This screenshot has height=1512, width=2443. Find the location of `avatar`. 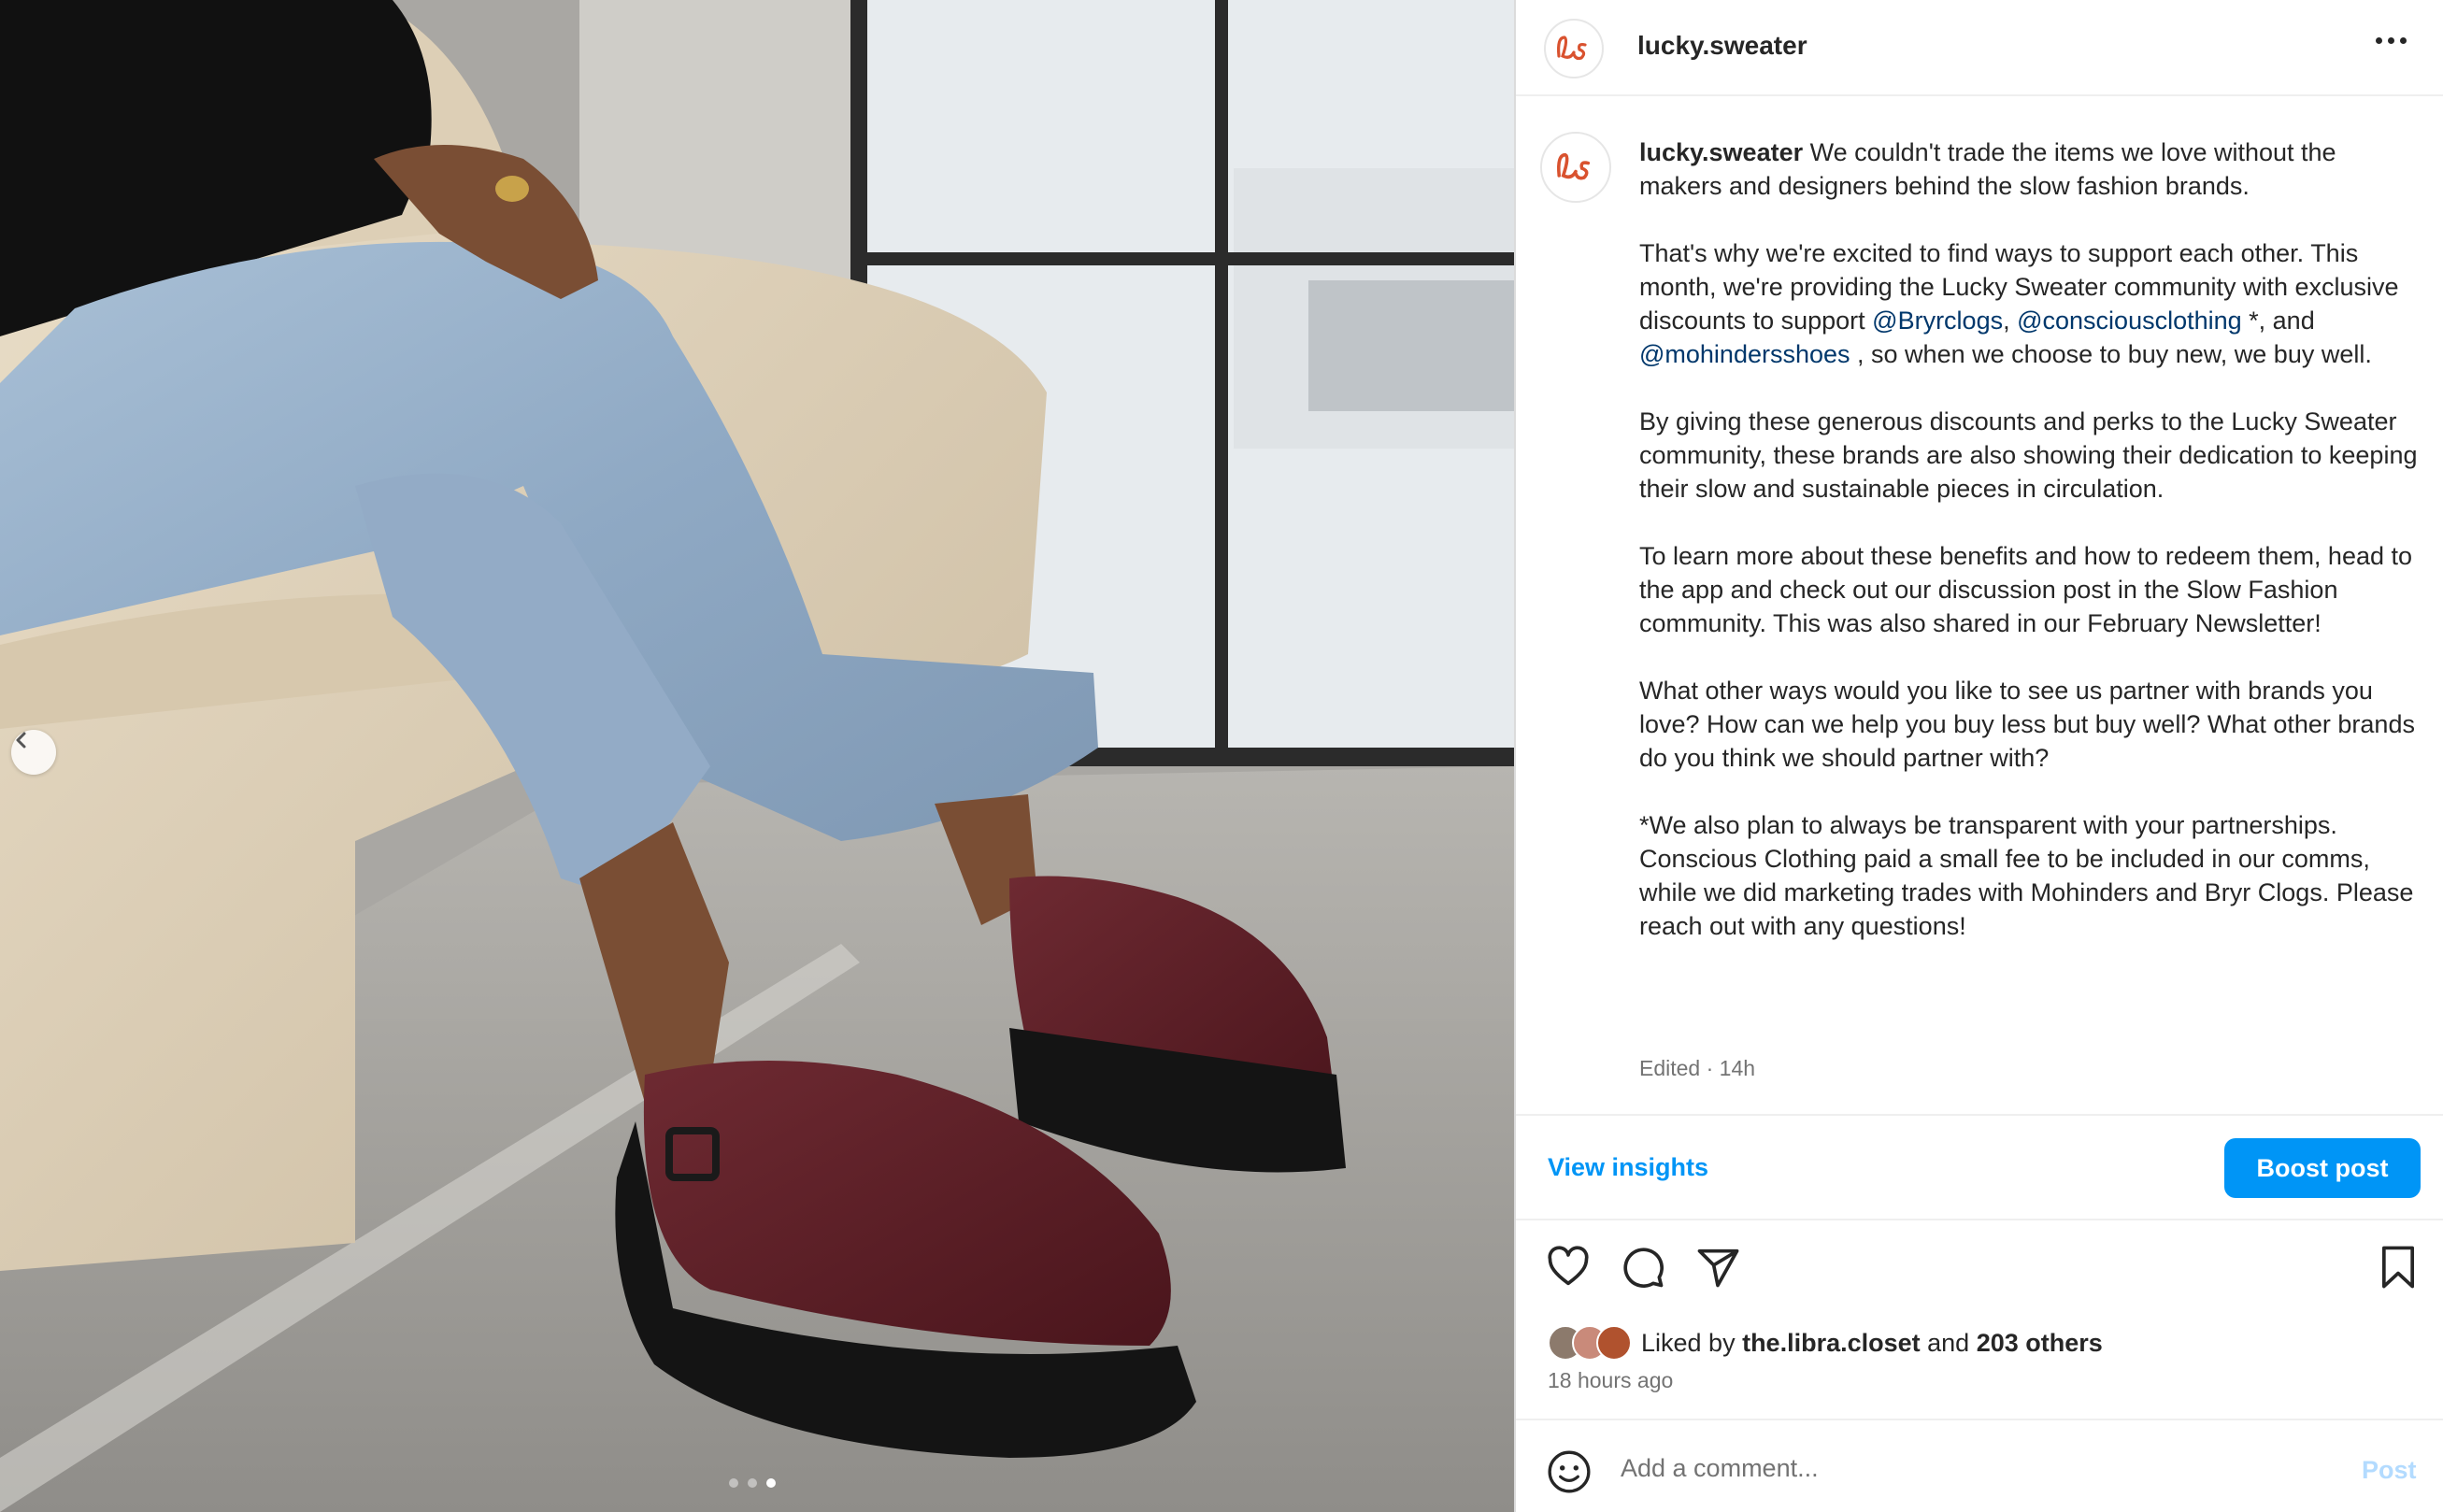

avatar is located at coordinates (1574, 48).